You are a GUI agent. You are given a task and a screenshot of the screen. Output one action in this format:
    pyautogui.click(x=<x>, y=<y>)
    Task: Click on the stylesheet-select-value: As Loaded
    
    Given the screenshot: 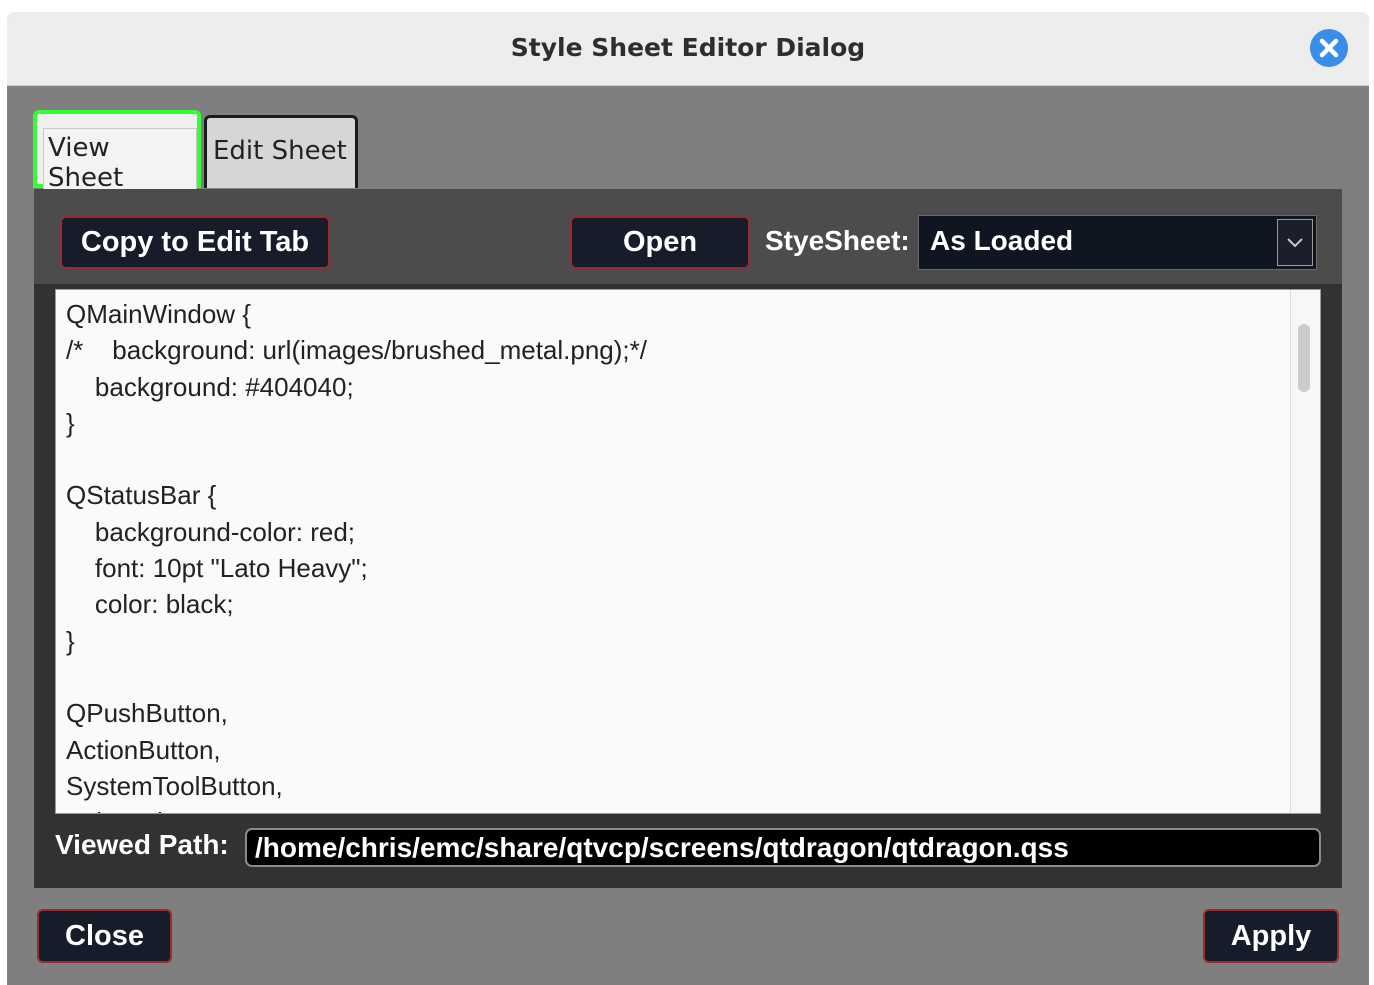 What is the action you would take?
    pyautogui.click(x=1002, y=240)
    